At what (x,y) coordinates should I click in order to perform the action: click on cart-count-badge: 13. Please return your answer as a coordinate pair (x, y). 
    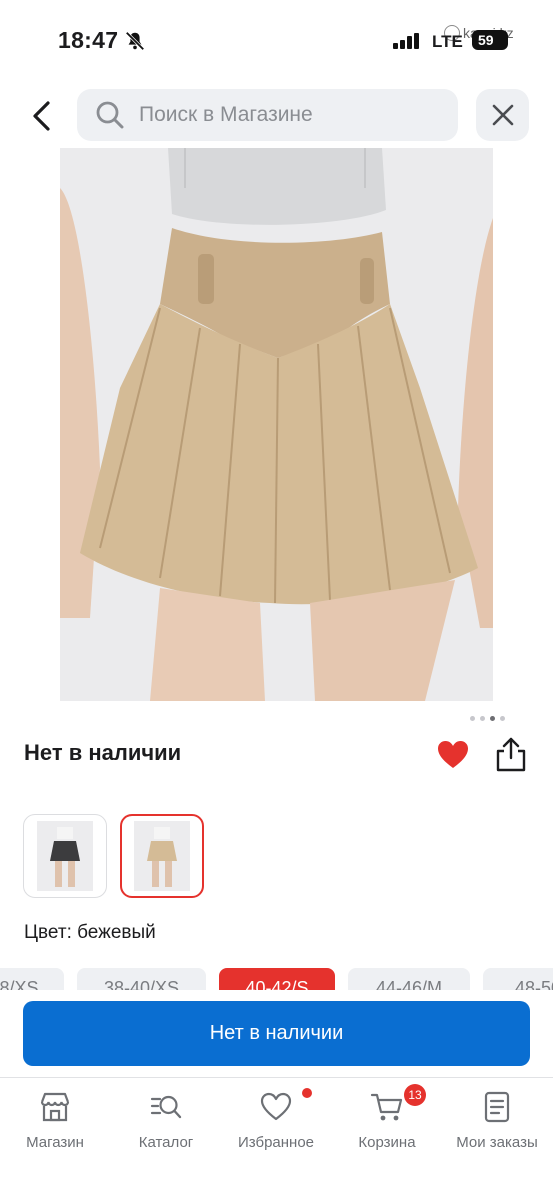
    Looking at the image, I should click on (415, 1095).